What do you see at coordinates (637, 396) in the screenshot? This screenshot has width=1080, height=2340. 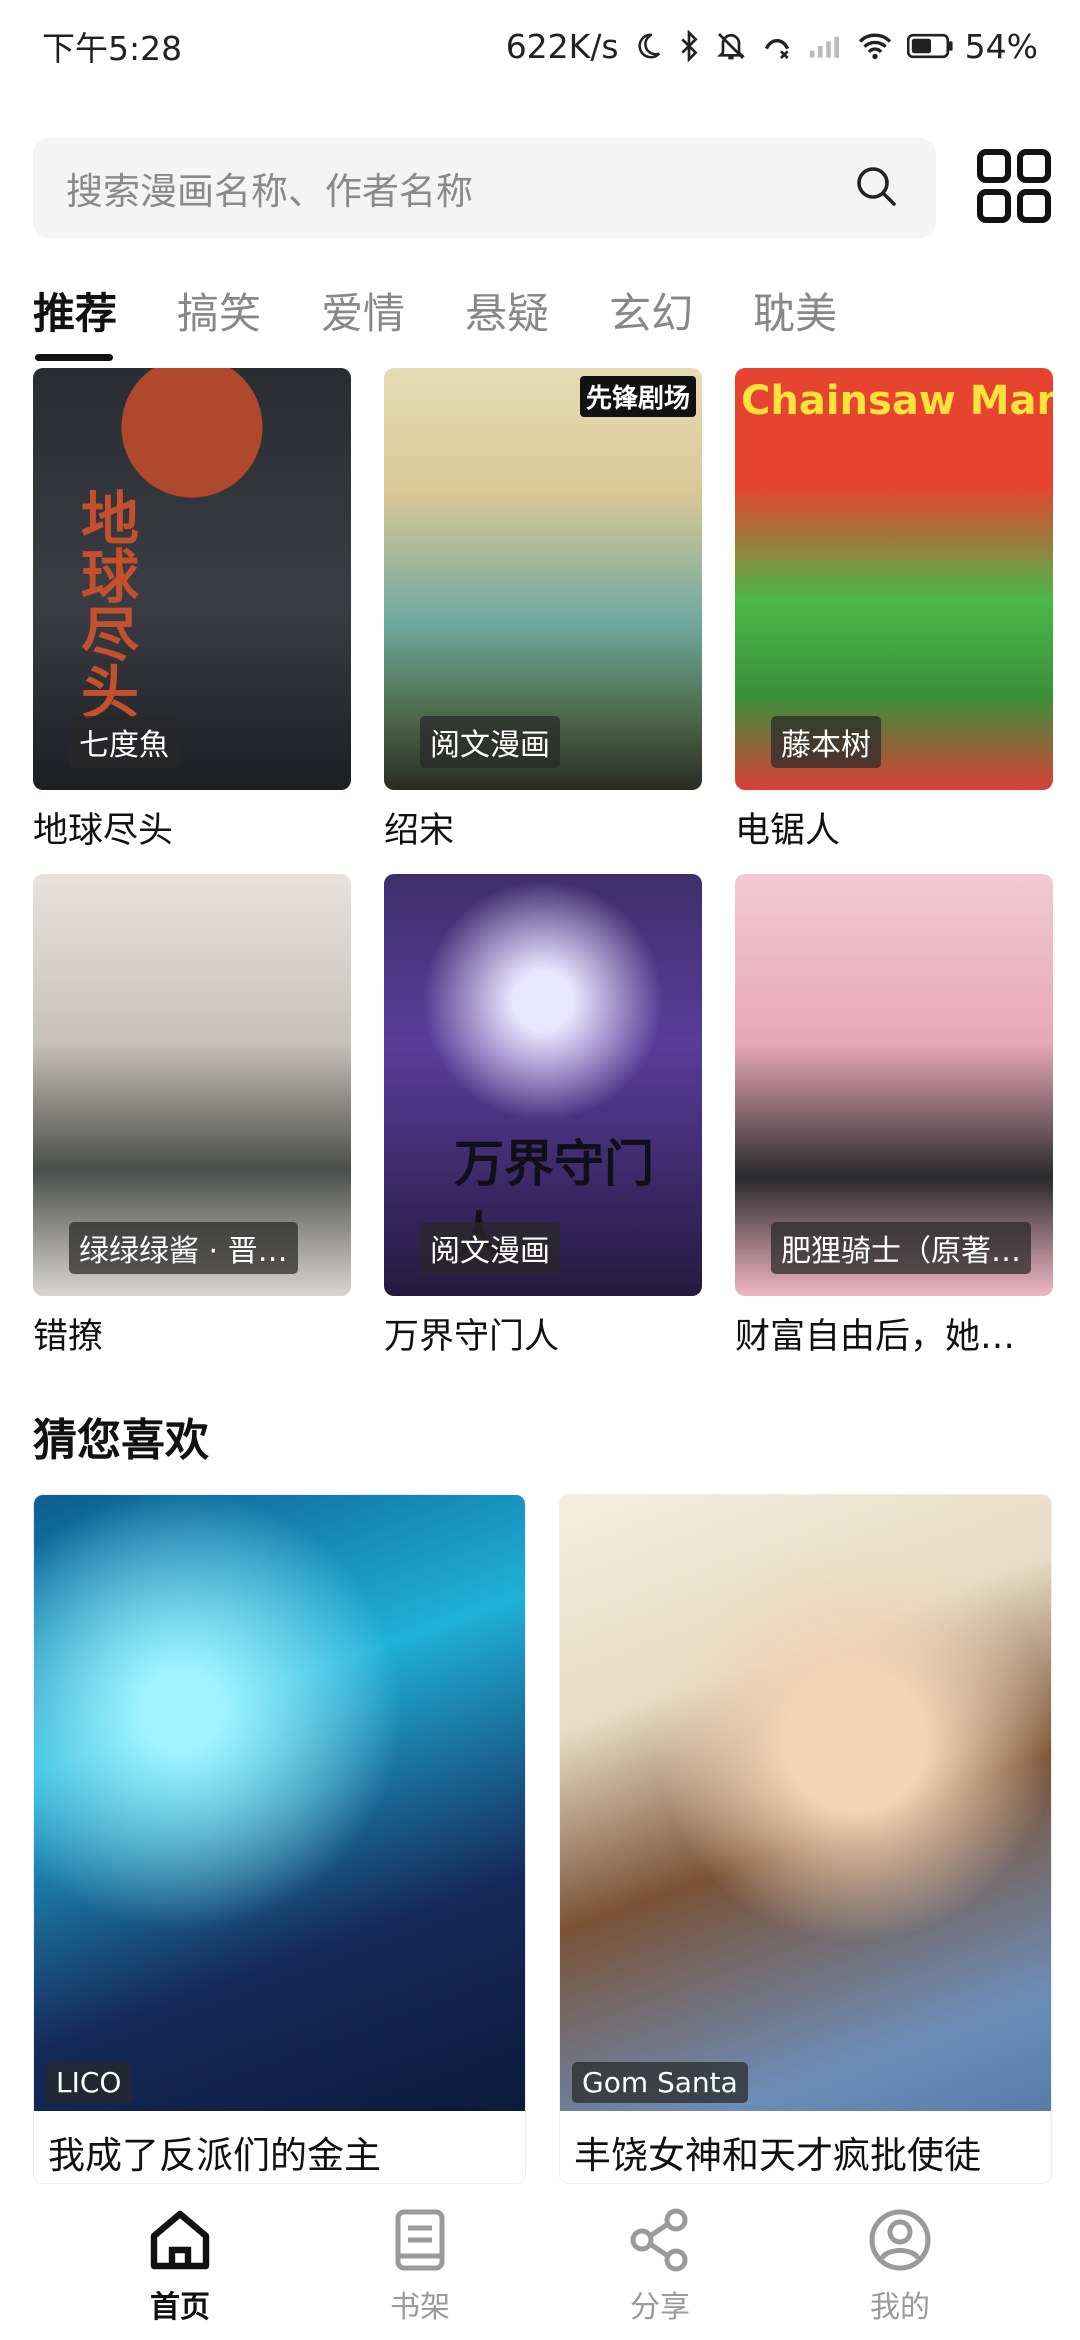 I see `cover-badge: 先锋剧场` at bounding box center [637, 396].